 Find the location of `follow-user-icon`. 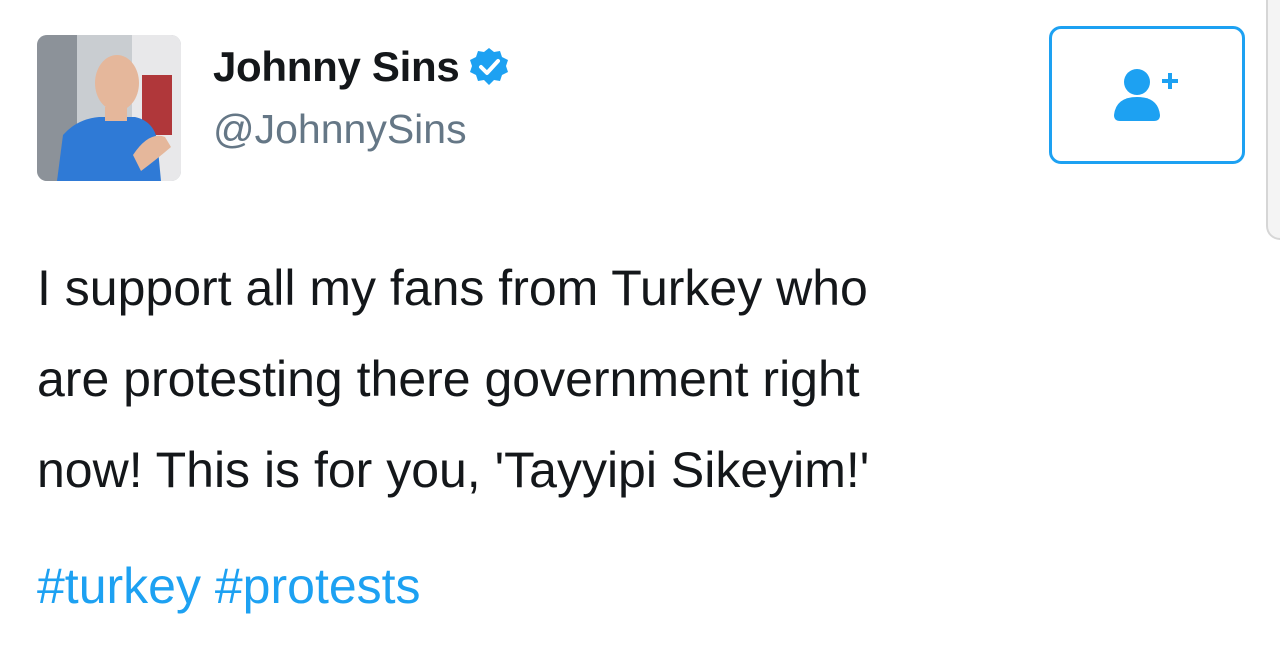

follow-user-icon is located at coordinates (1146, 95).